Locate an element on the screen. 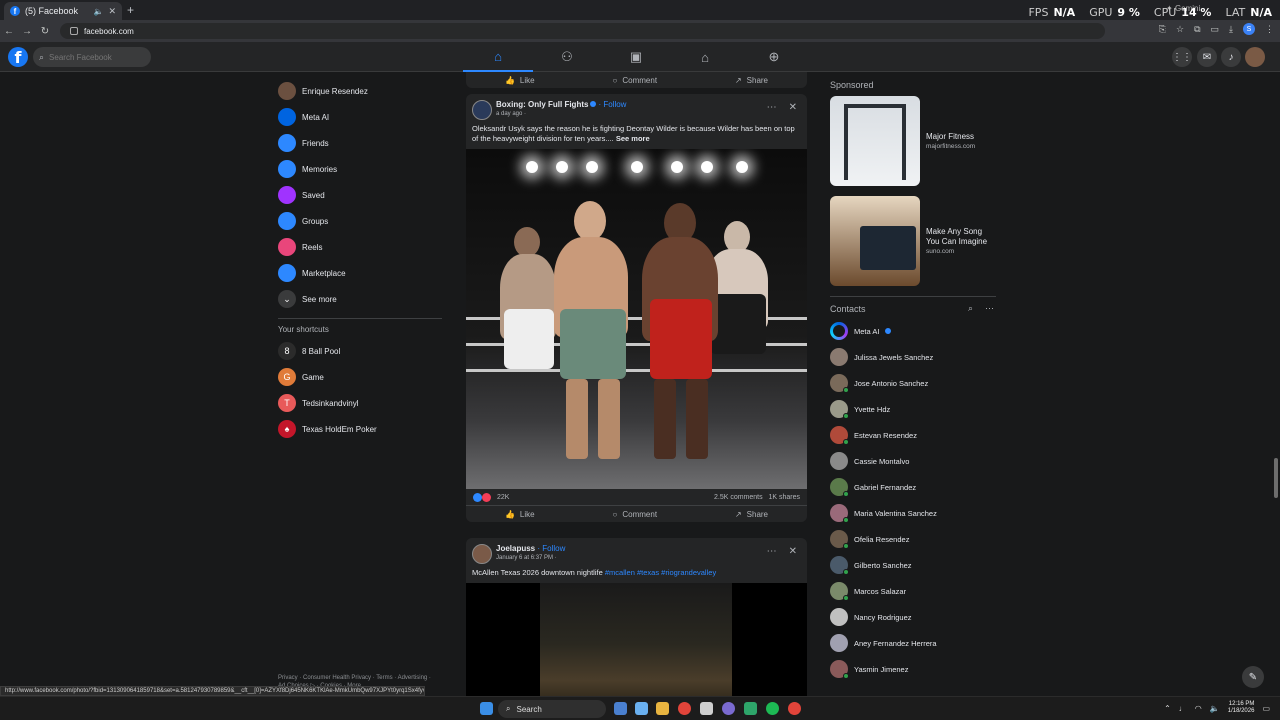 This screenshot has width=1280, height=720. wifi-icon: ◠ is located at coordinates (1198, 708).